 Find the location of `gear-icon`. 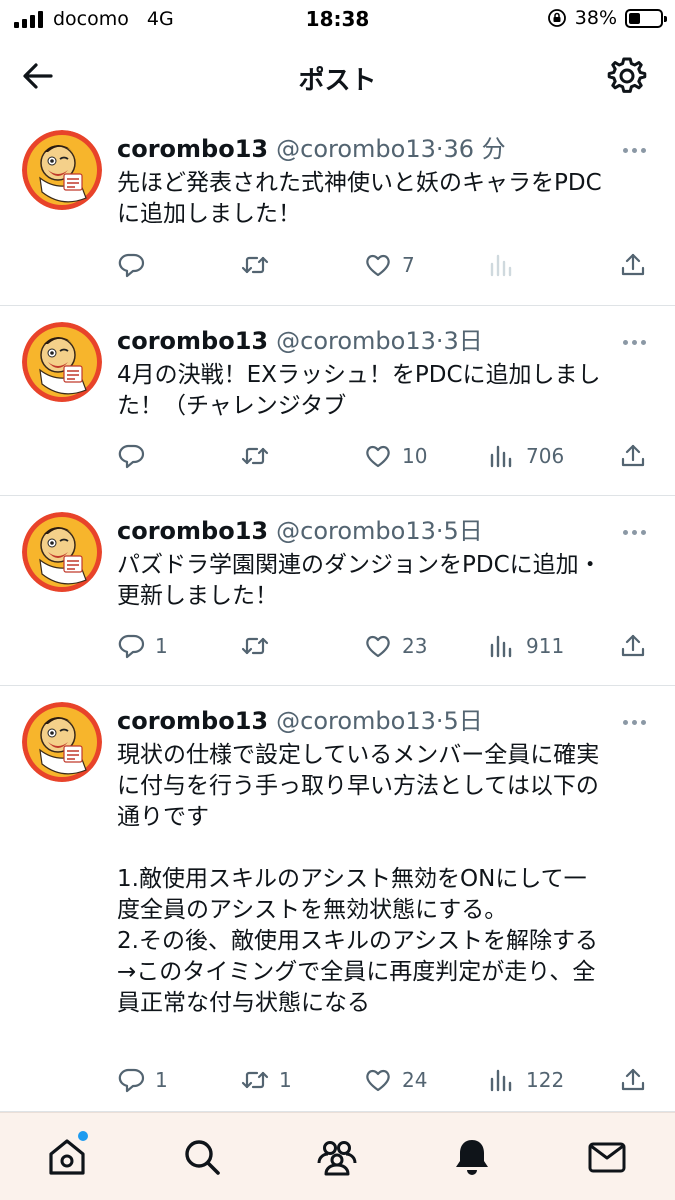

gear-icon is located at coordinates (627, 75).